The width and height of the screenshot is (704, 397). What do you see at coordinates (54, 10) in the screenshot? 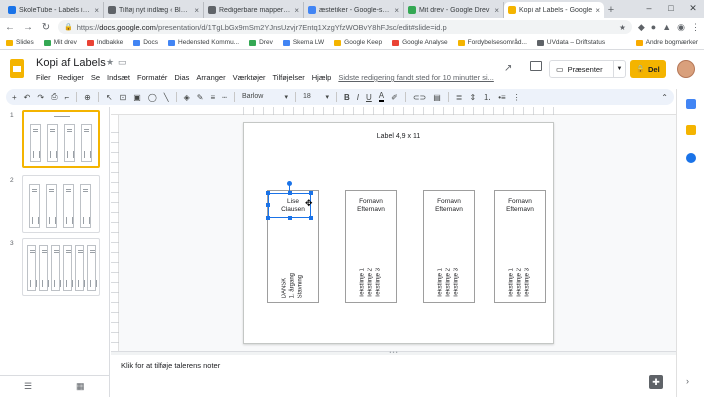
I see `browser-tab: SkoleTube - Labels inclu ×` at bounding box center [54, 10].